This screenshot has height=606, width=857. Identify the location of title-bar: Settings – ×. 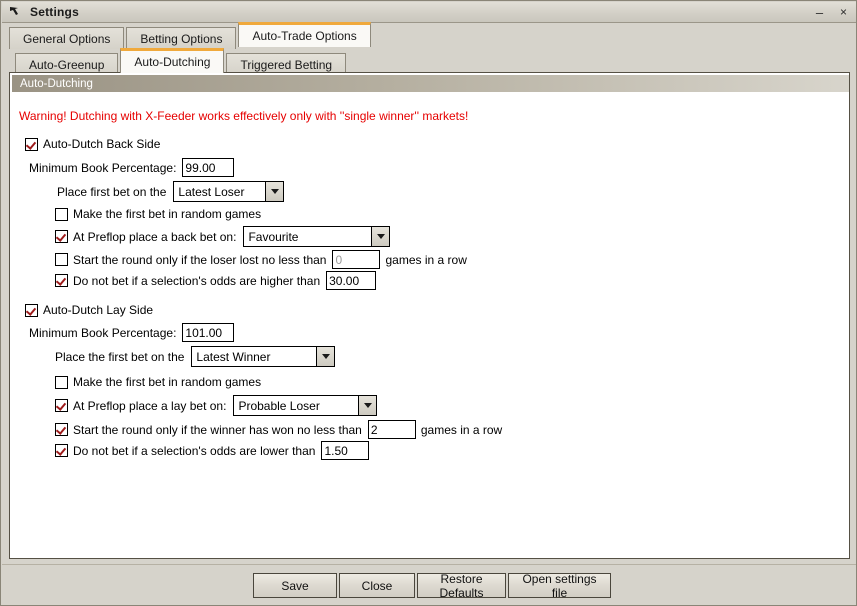
(429, 12).